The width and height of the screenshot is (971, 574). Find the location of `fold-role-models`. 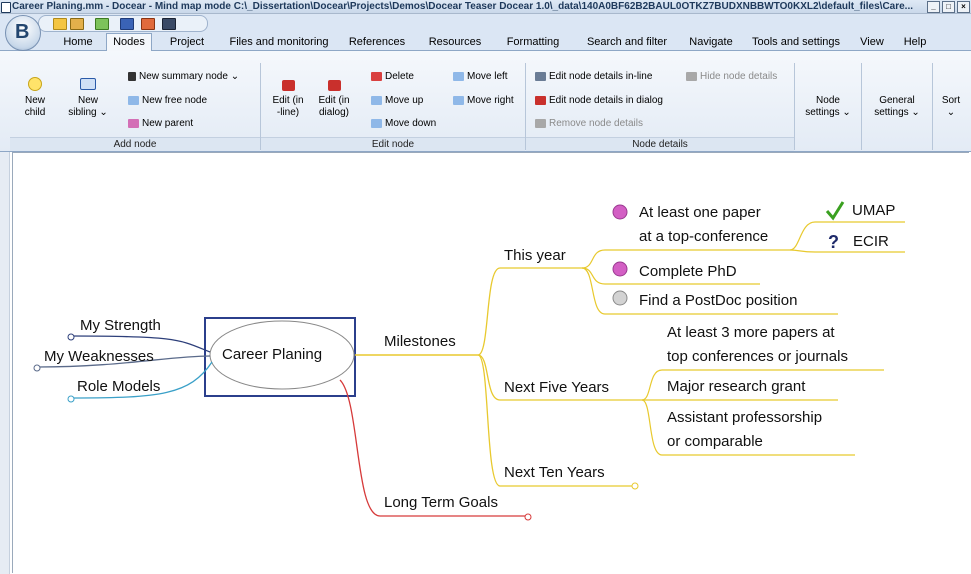

fold-role-models is located at coordinates (71, 399).